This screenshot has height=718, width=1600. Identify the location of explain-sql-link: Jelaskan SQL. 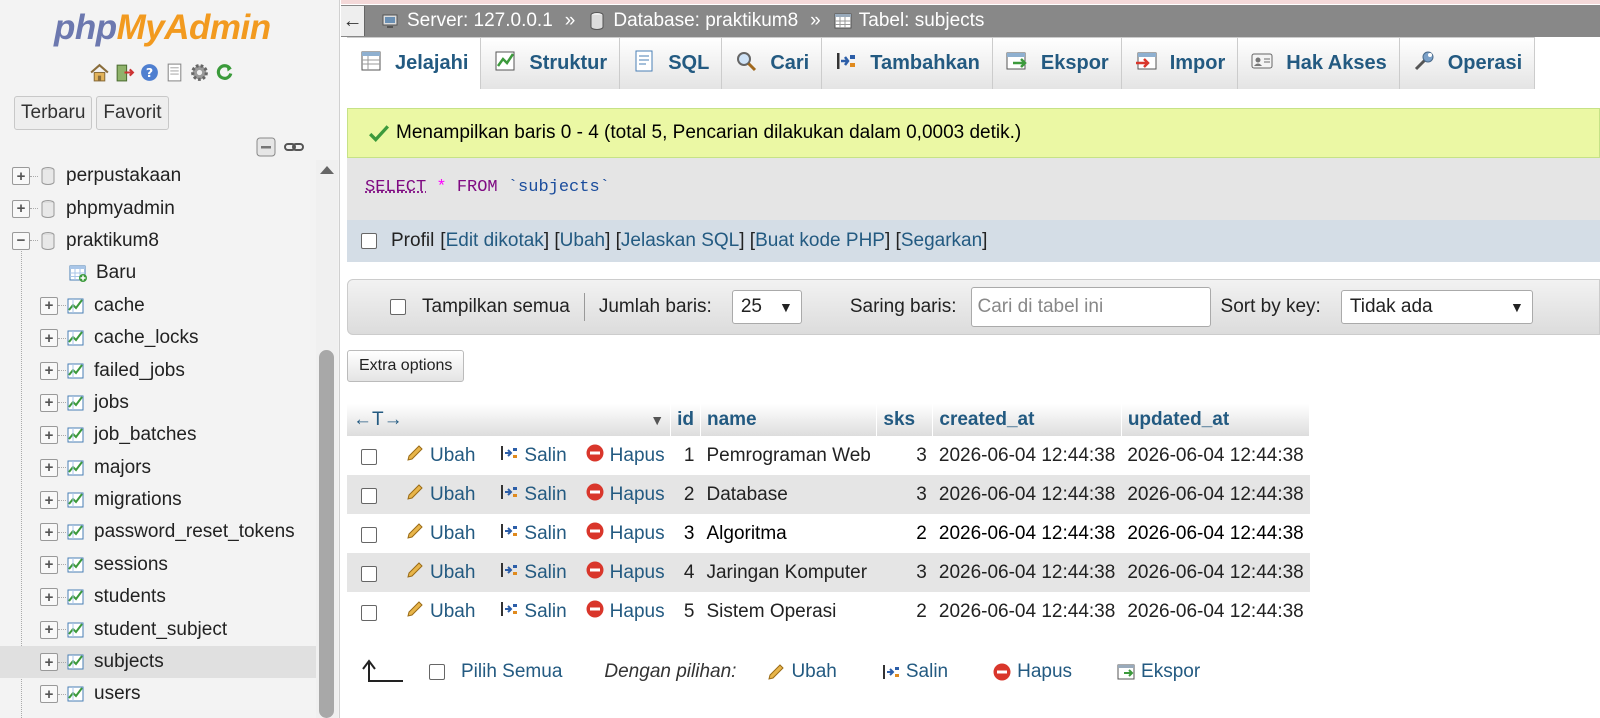
(680, 241).